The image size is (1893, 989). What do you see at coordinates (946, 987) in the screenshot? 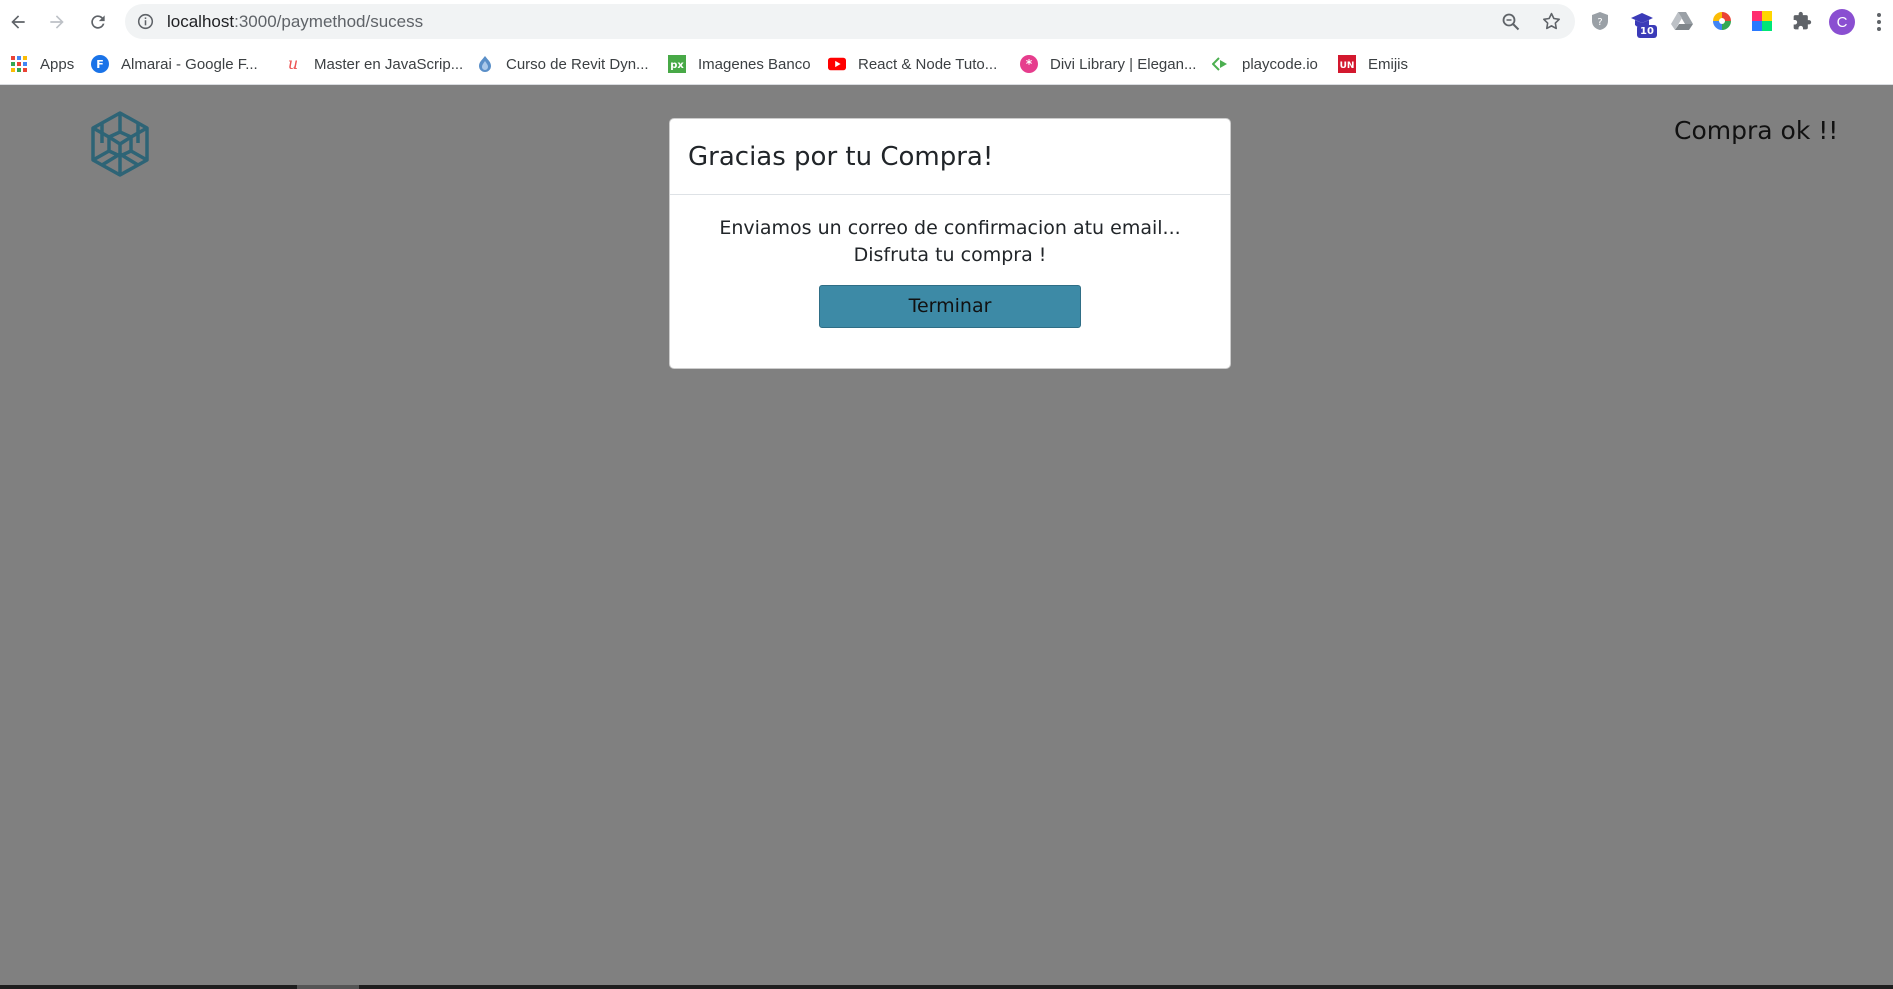
I see `taskbar-strip` at bounding box center [946, 987].